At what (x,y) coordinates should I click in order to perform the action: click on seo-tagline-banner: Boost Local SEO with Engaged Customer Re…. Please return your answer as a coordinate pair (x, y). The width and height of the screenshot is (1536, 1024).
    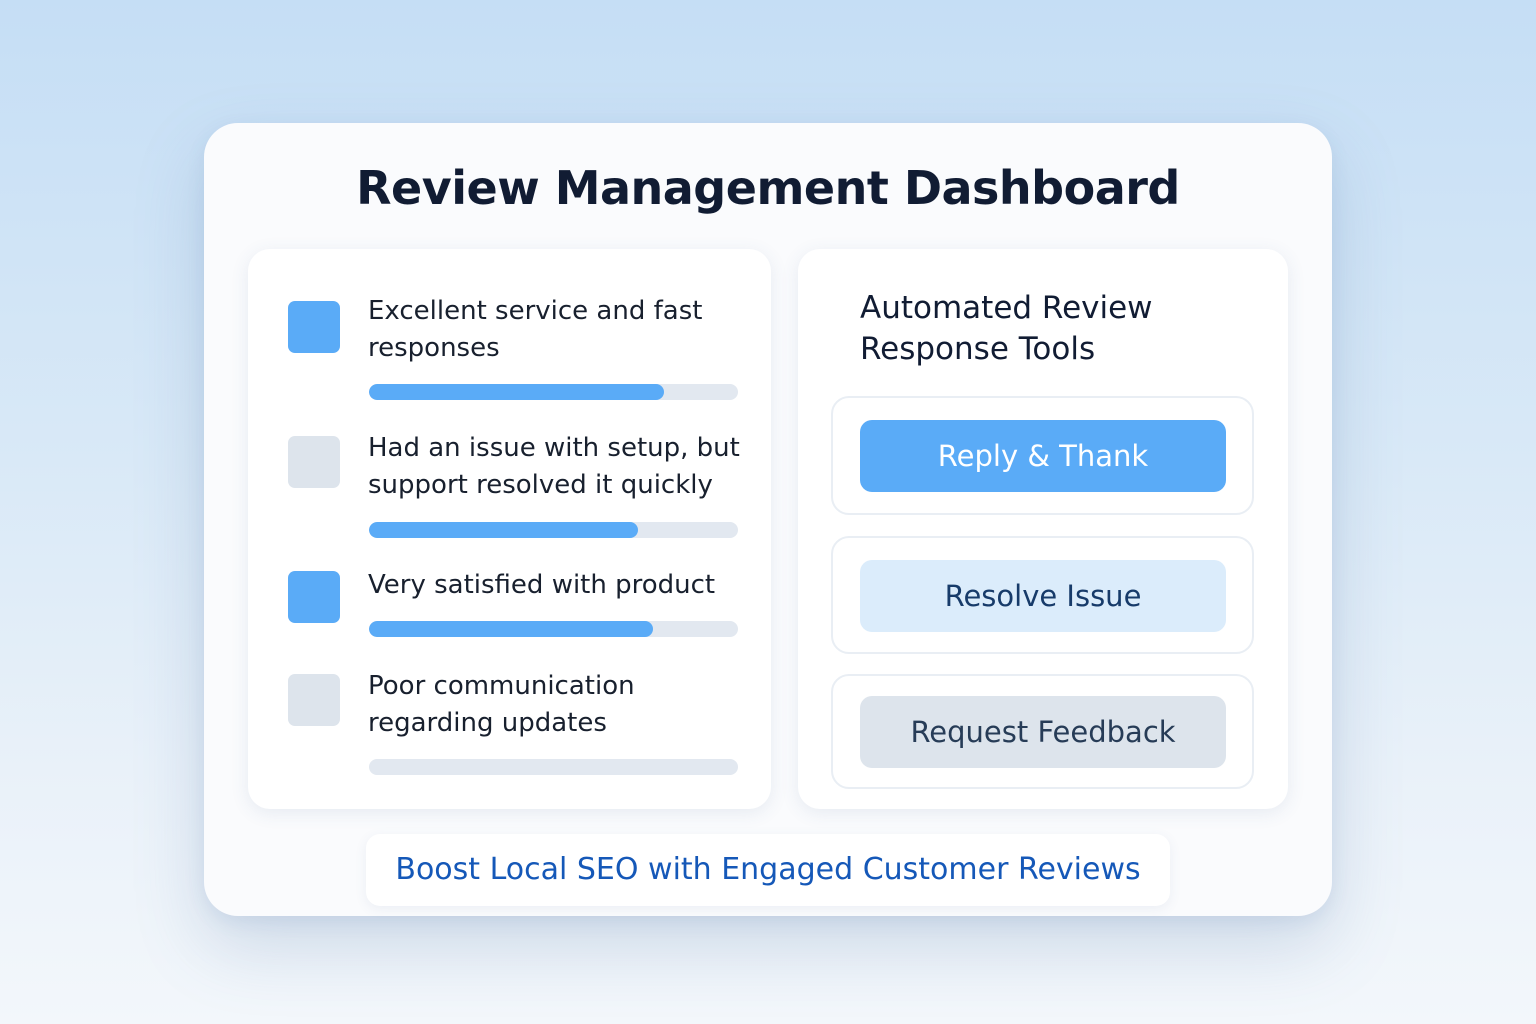
    Looking at the image, I should click on (768, 870).